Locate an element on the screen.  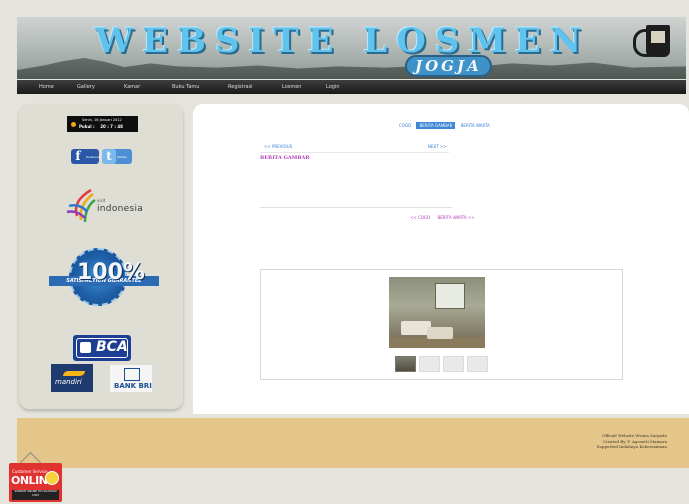
nav-registrasi: Registrasi is located at coordinates (240, 87).